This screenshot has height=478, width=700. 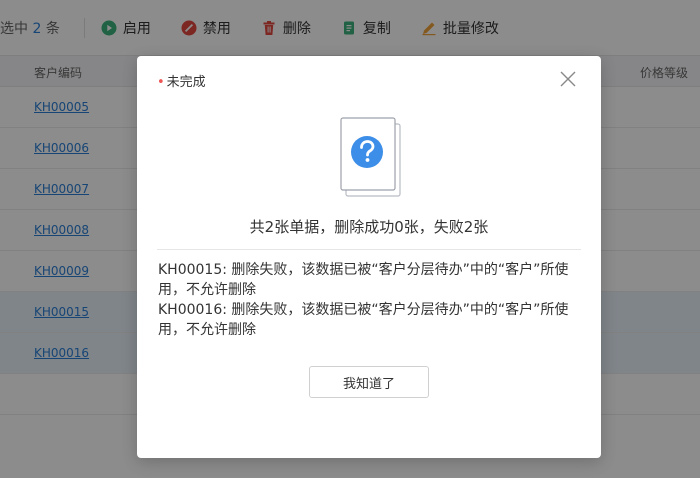 What do you see at coordinates (568, 79) in the screenshot?
I see `close-icon` at bounding box center [568, 79].